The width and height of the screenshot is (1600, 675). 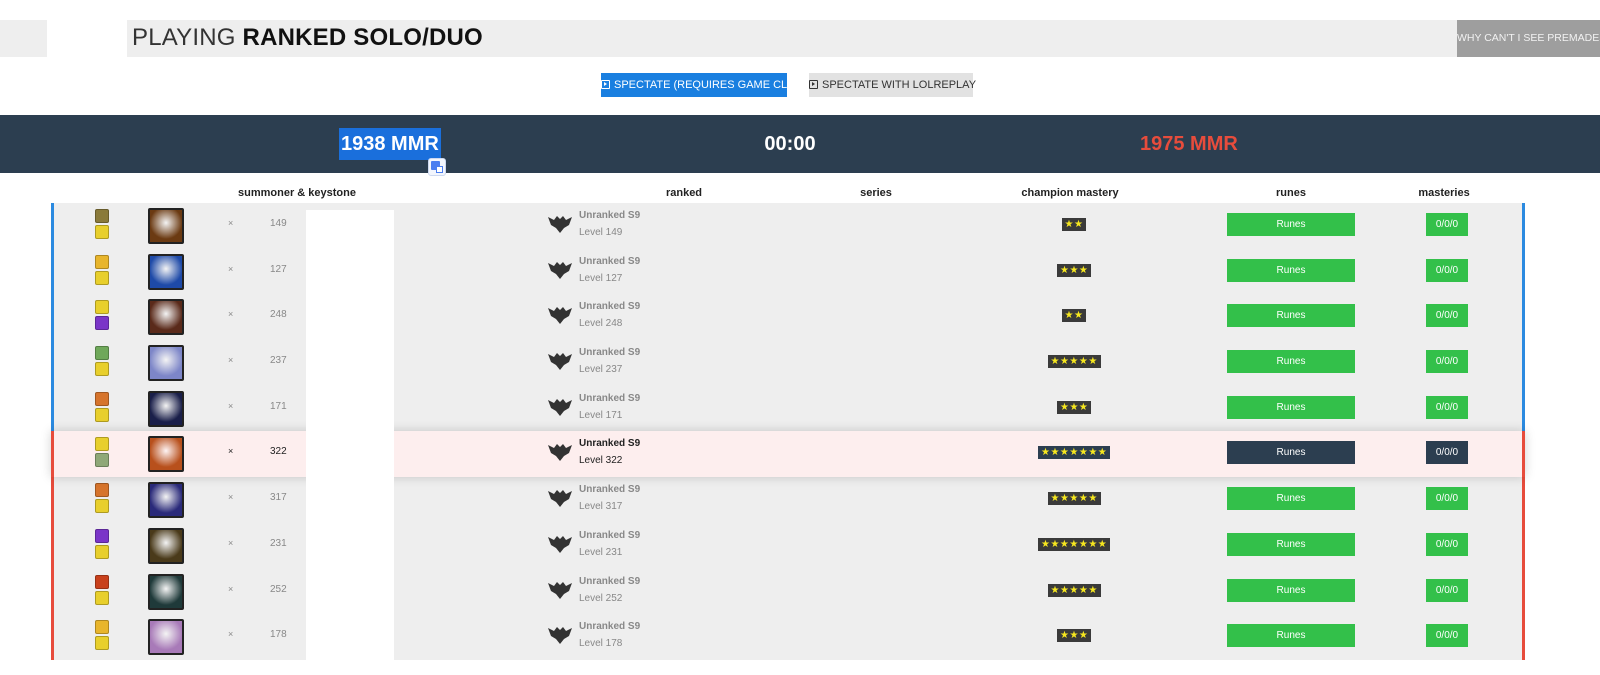 I want to click on red-team-mmr: 1975 MMR, so click(x=1189, y=144).